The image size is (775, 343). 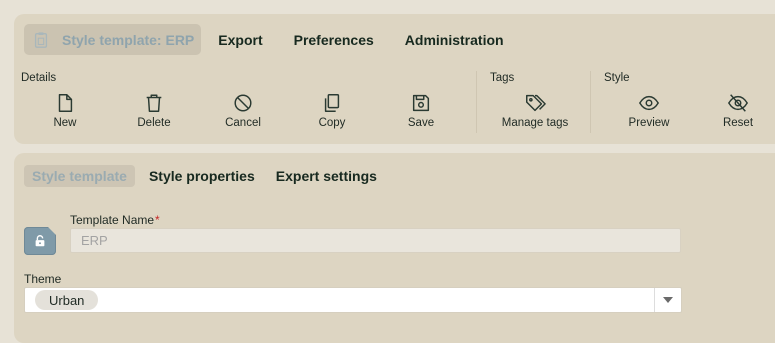 I want to click on preview-button: Preview, so click(x=649, y=110).